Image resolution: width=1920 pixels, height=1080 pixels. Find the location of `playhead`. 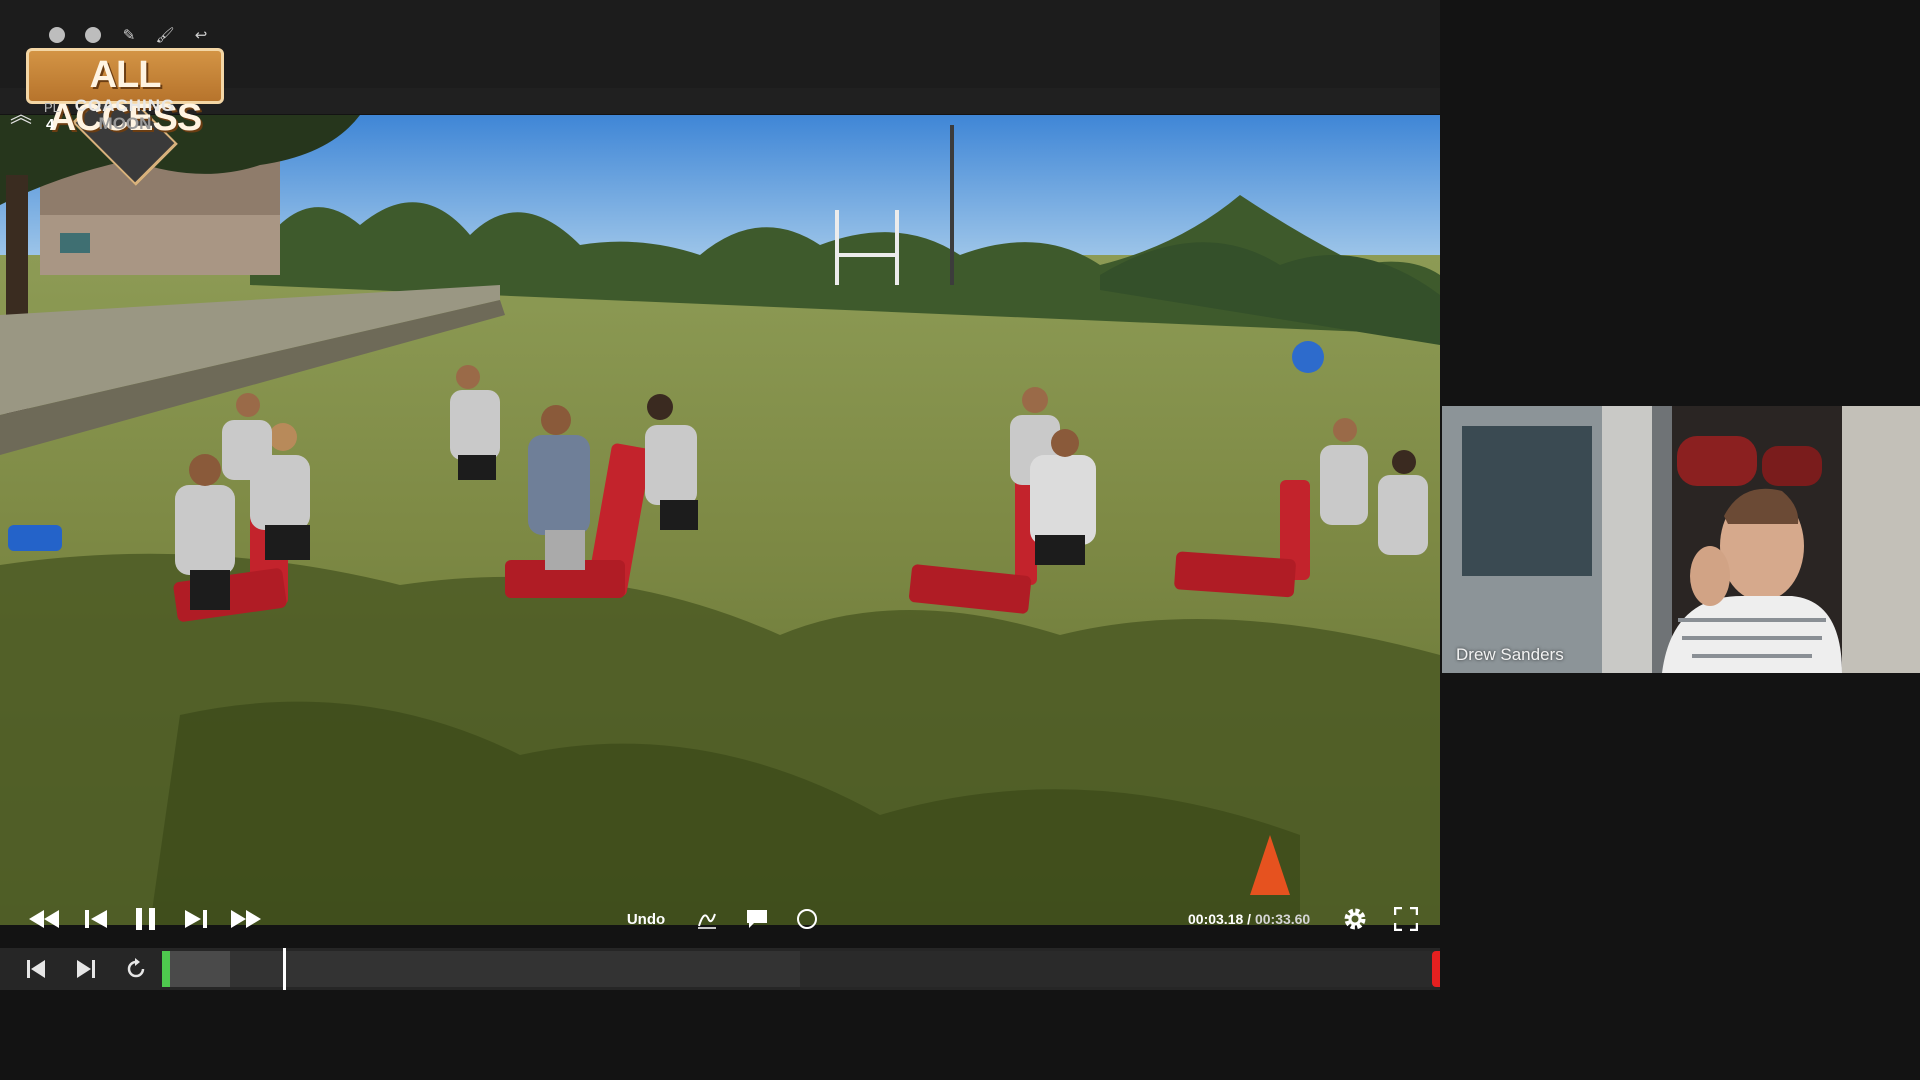

playhead is located at coordinates (285, 969).